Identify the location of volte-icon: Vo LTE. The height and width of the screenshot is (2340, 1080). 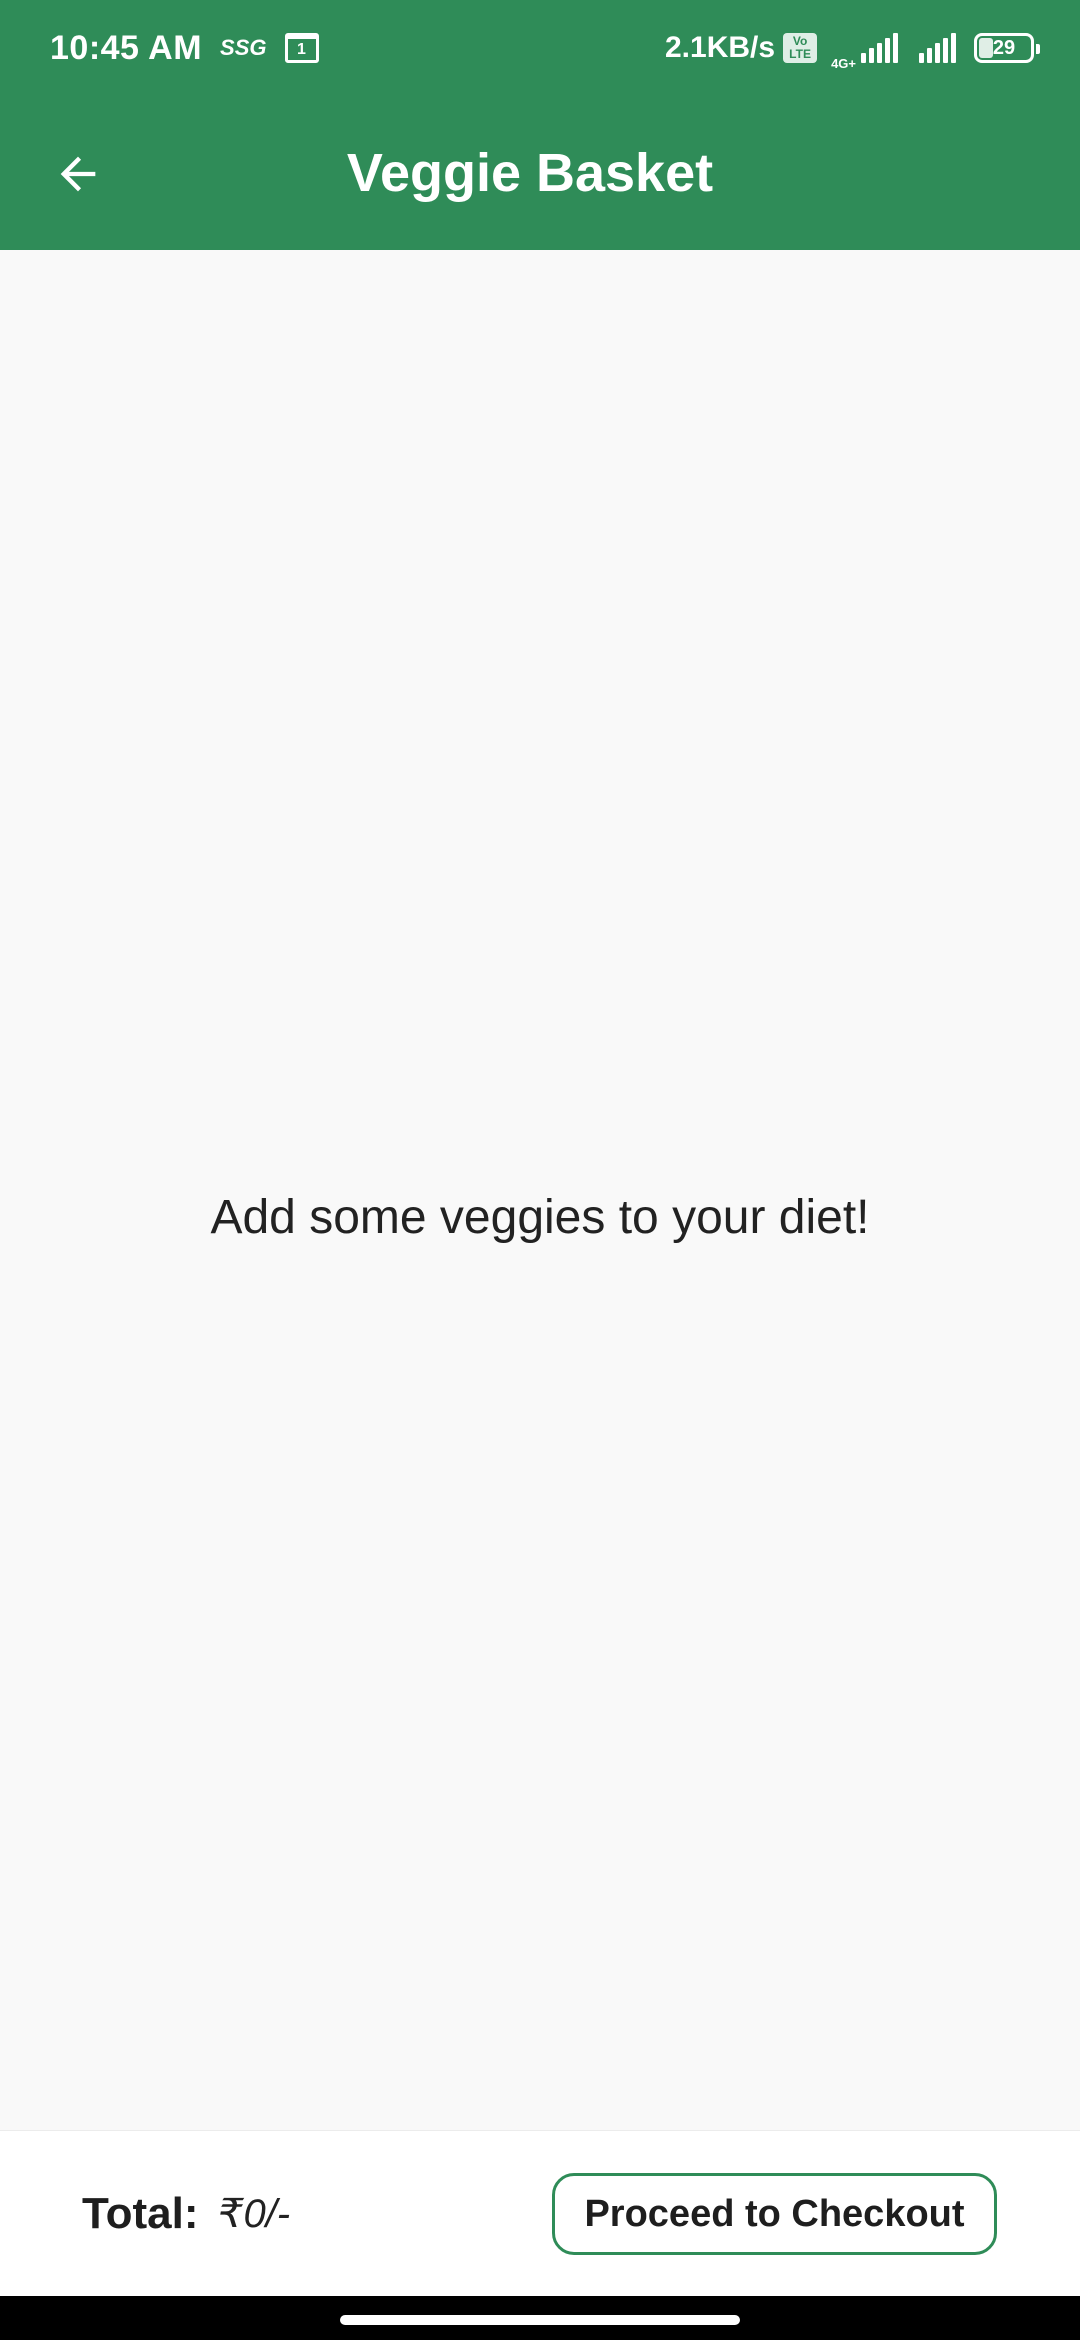
(800, 48).